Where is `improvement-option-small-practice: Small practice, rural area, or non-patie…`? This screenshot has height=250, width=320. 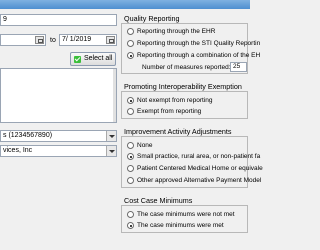
improvement-option-small-practice: Small practice, rural area, or non-patie… is located at coordinates (193, 156).